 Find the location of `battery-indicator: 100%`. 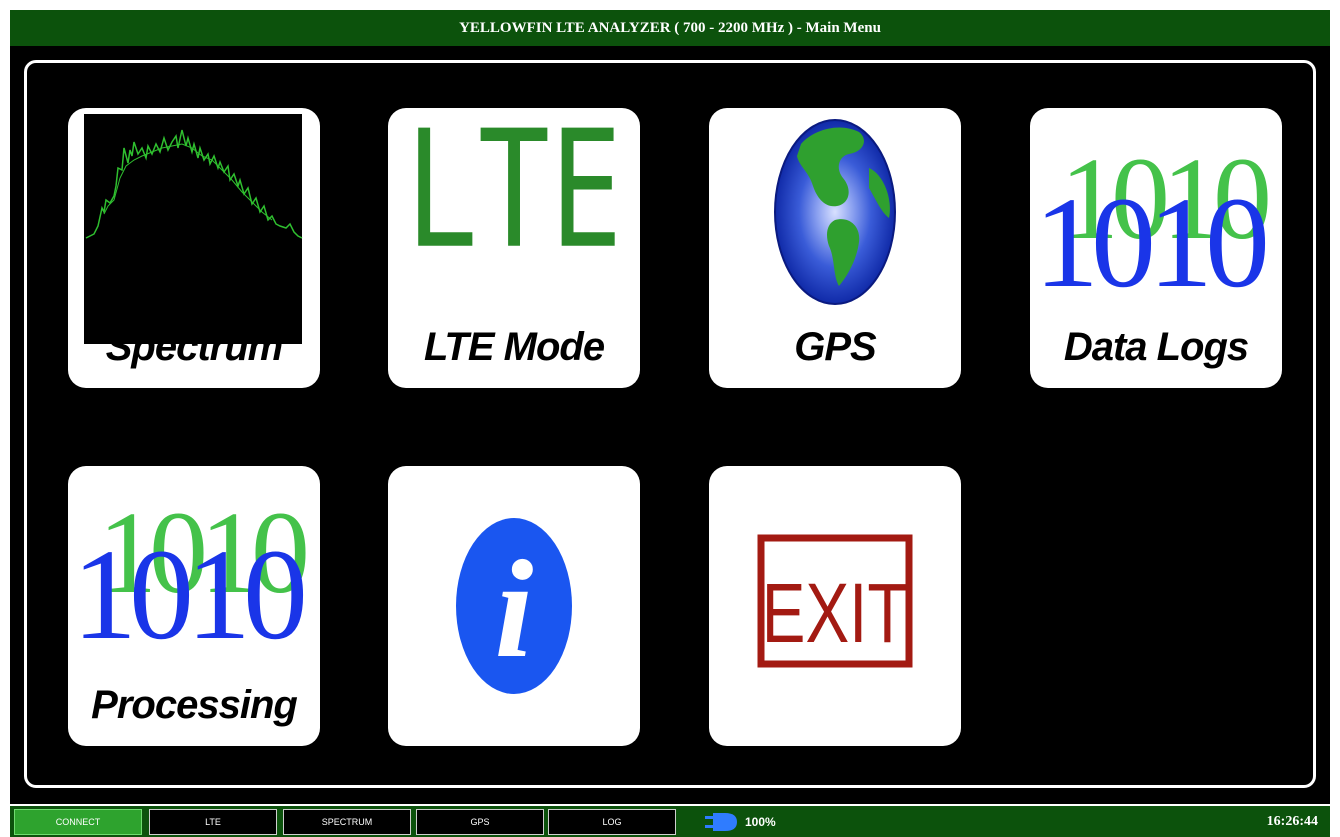

battery-indicator: 100% is located at coordinates (740, 822).